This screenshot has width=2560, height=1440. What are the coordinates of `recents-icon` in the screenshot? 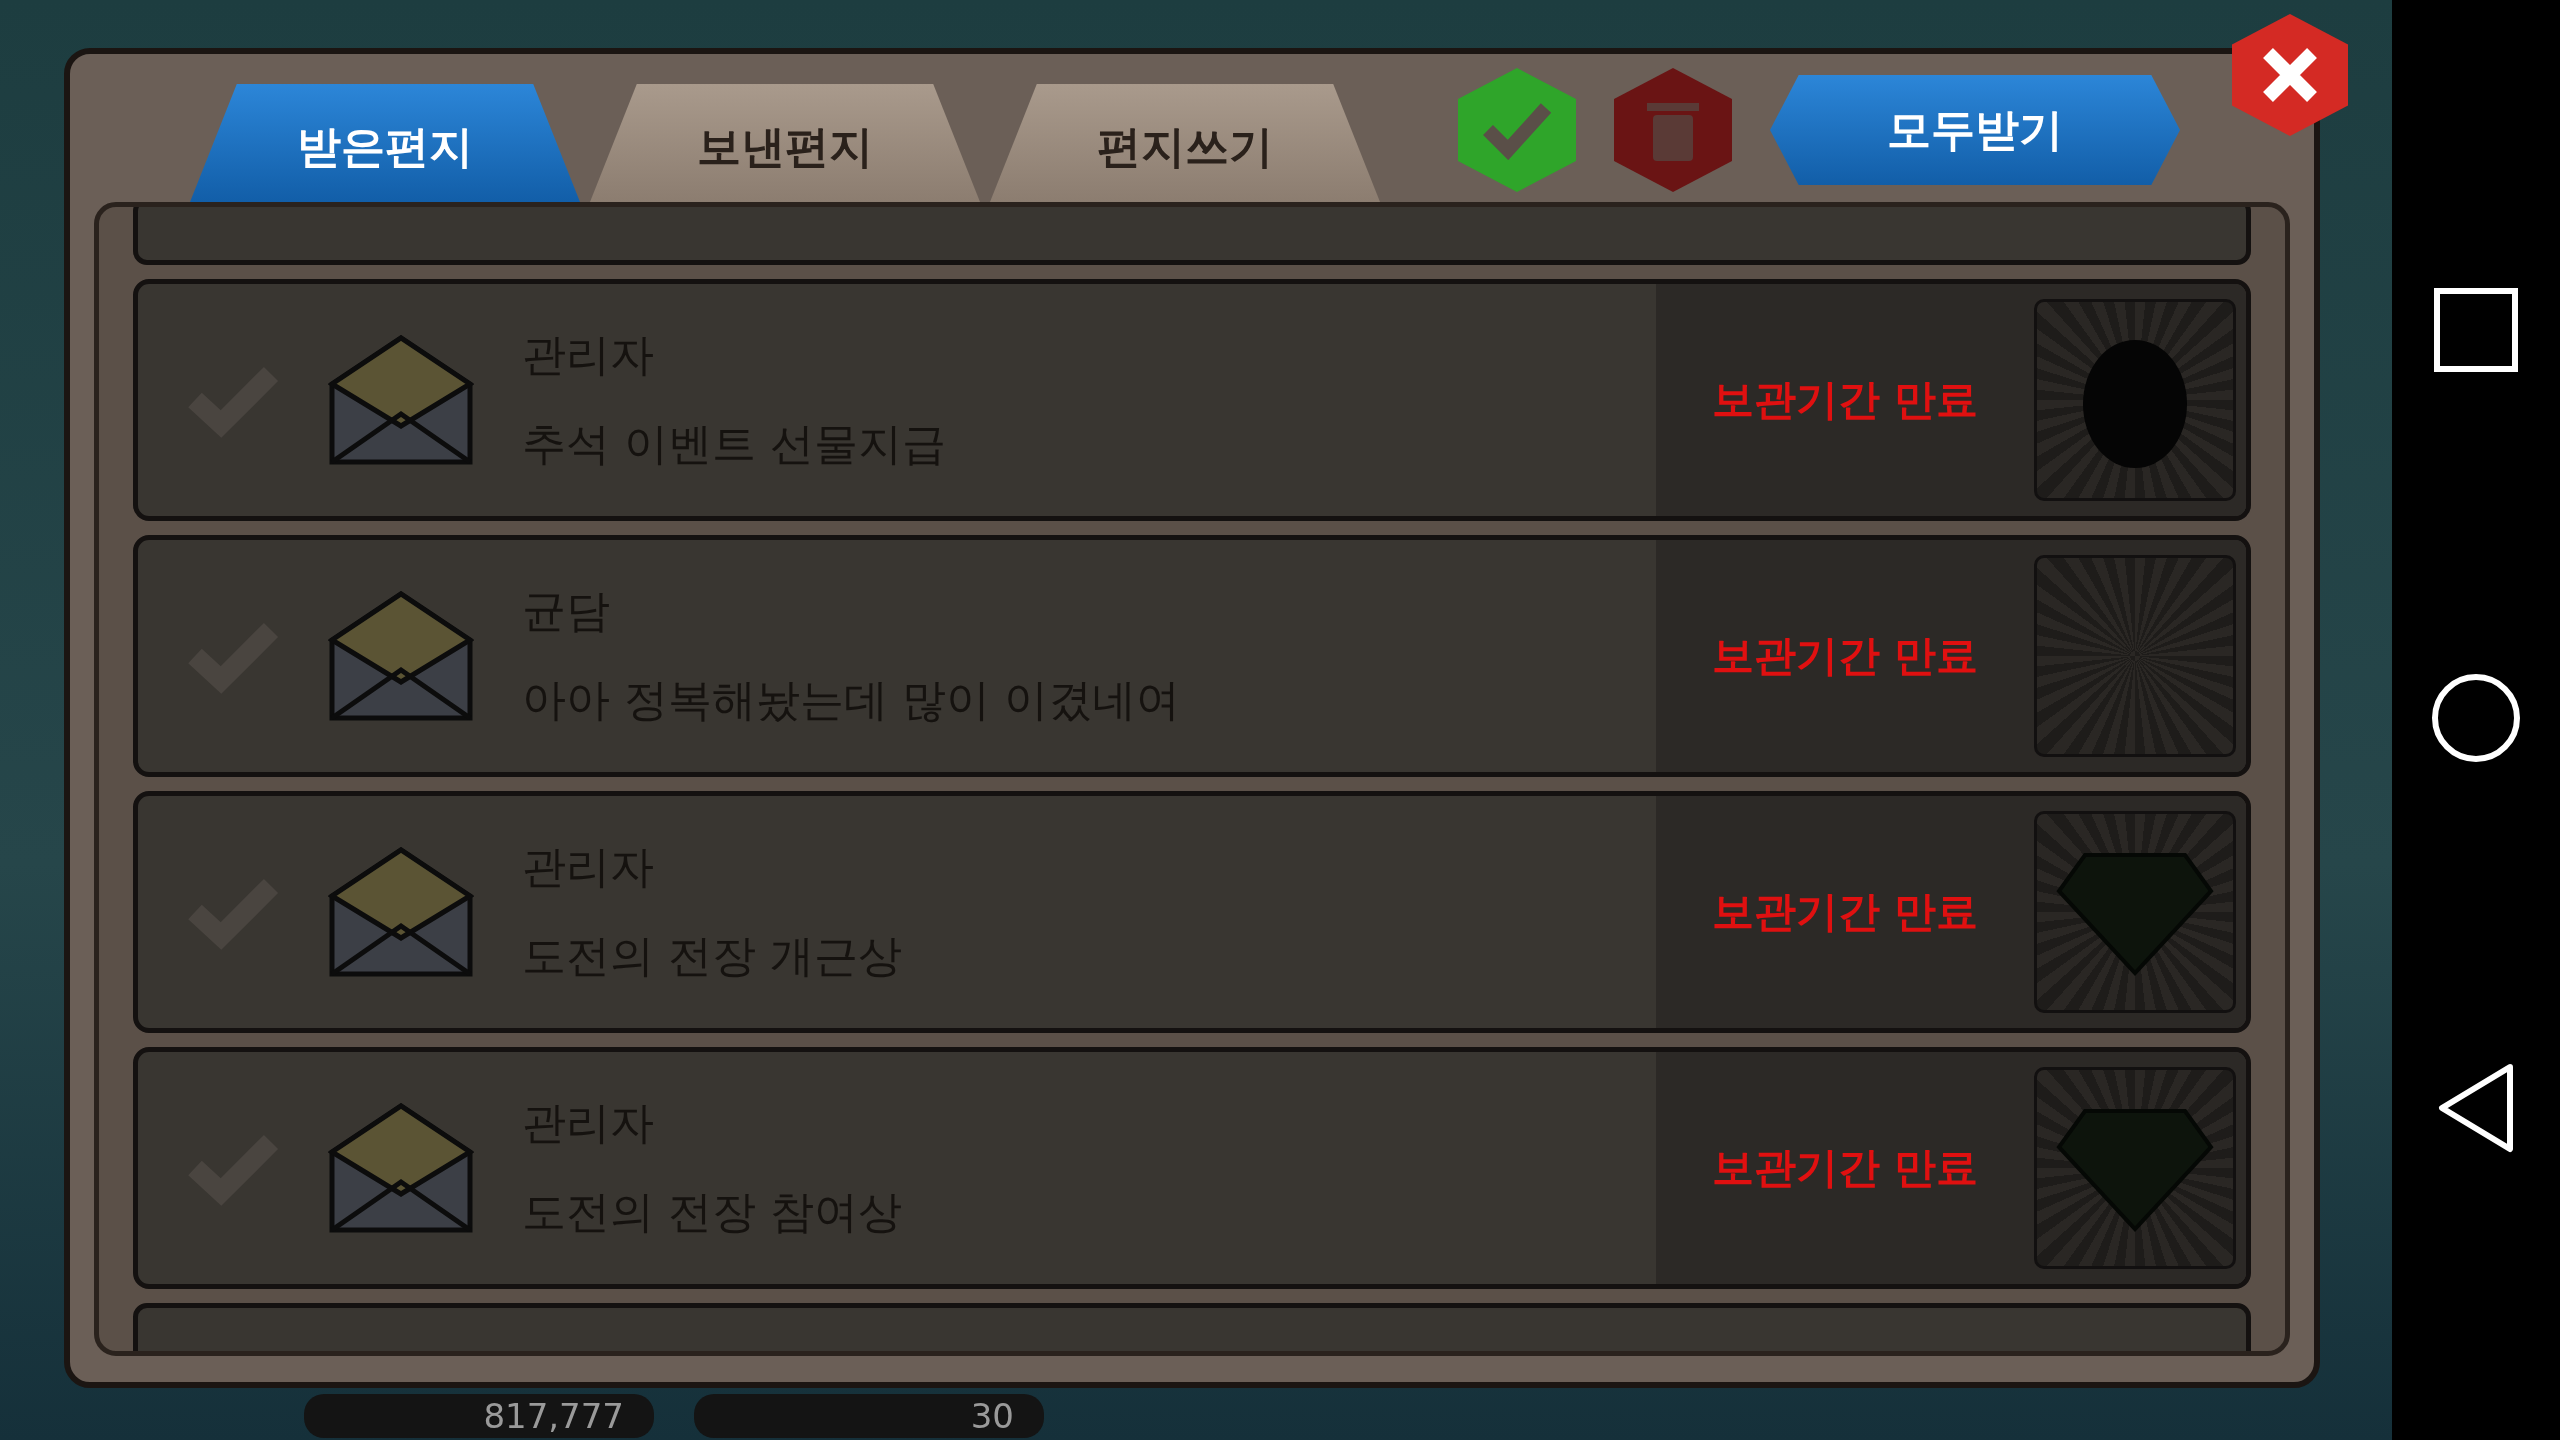 It's located at (2476, 330).